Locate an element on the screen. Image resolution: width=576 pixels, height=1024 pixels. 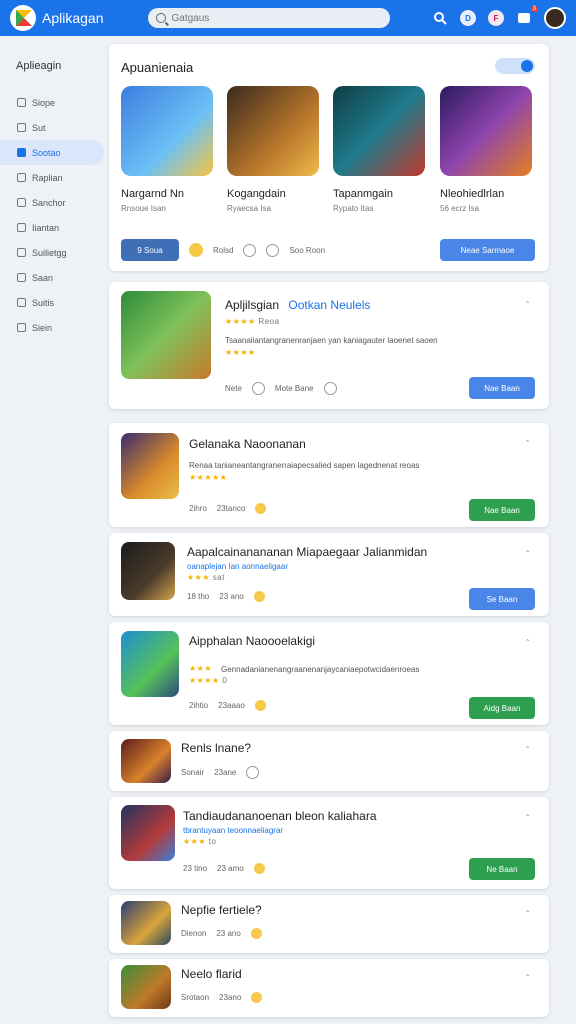
sidebar-item-label: Sut is located at coordinates (39, 127).